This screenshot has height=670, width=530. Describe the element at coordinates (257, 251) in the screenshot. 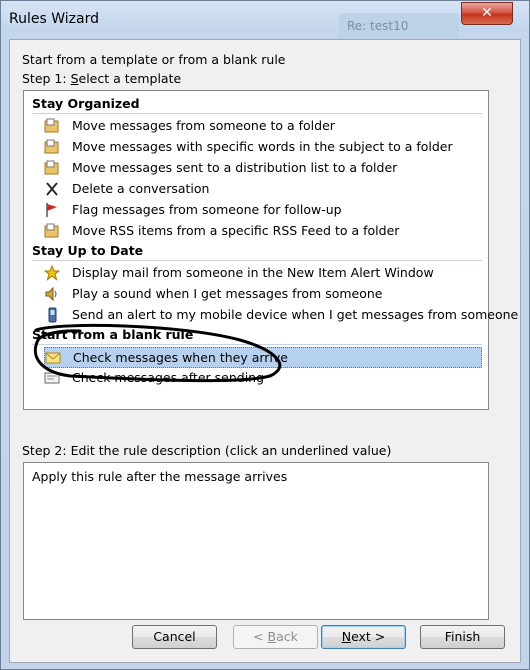

I see `group-stay-up-to-date: Stay Up to Date` at that location.